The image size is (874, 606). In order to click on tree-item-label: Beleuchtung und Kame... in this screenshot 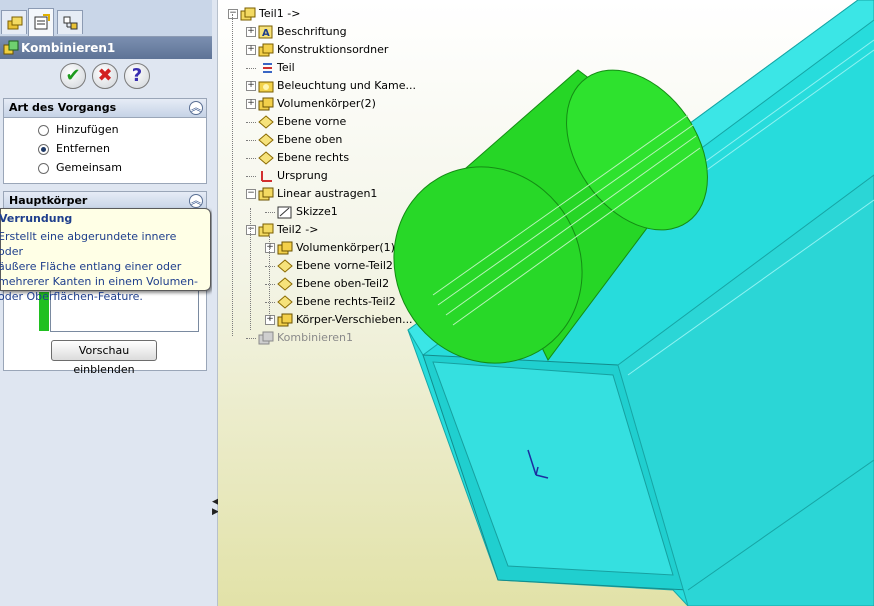, I will do `click(347, 85)`.